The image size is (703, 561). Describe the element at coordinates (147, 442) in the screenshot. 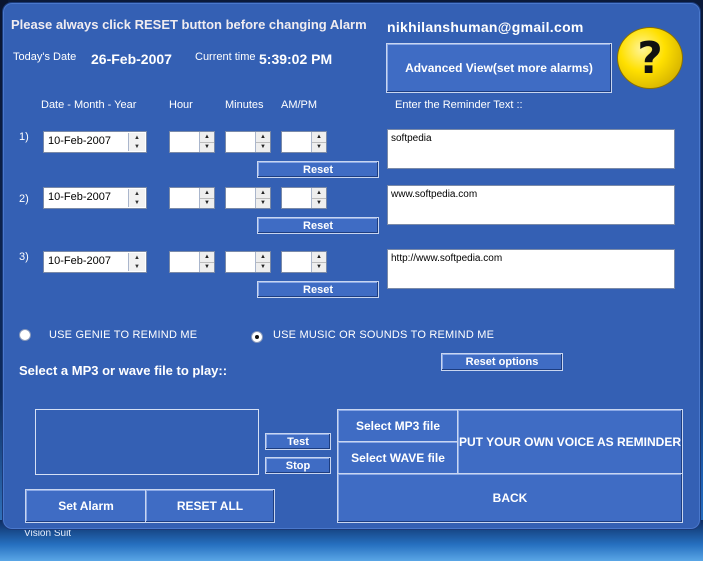

I see `selected-file-box` at that location.